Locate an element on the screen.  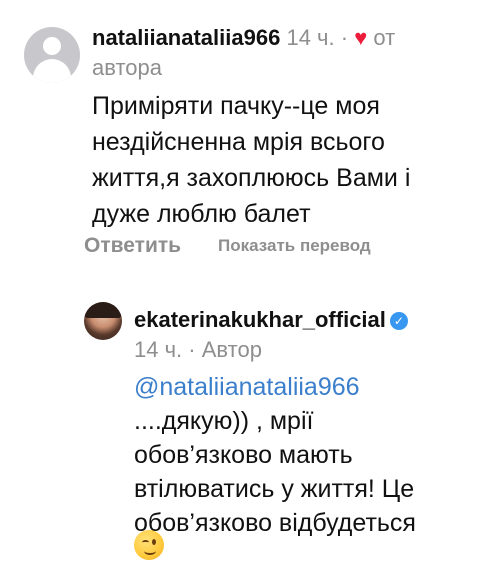
reply-meta: 14 ч. · Автор is located at coordinates (198, 350).